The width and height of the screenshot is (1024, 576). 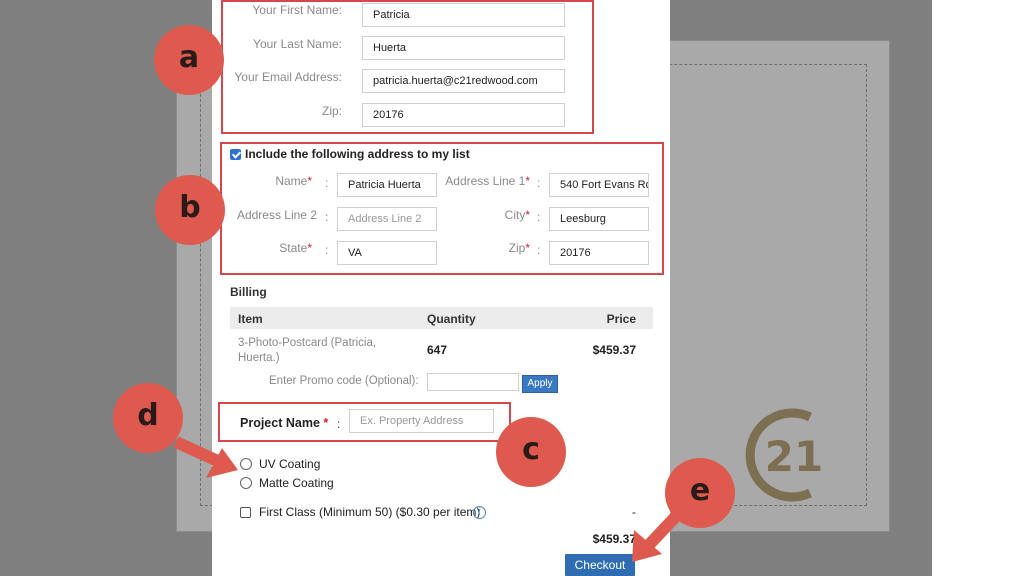 What do you see at coordinates (429, 499) in the screenshot?
I see `annotation-arrows` at bounding box center [429, 499].